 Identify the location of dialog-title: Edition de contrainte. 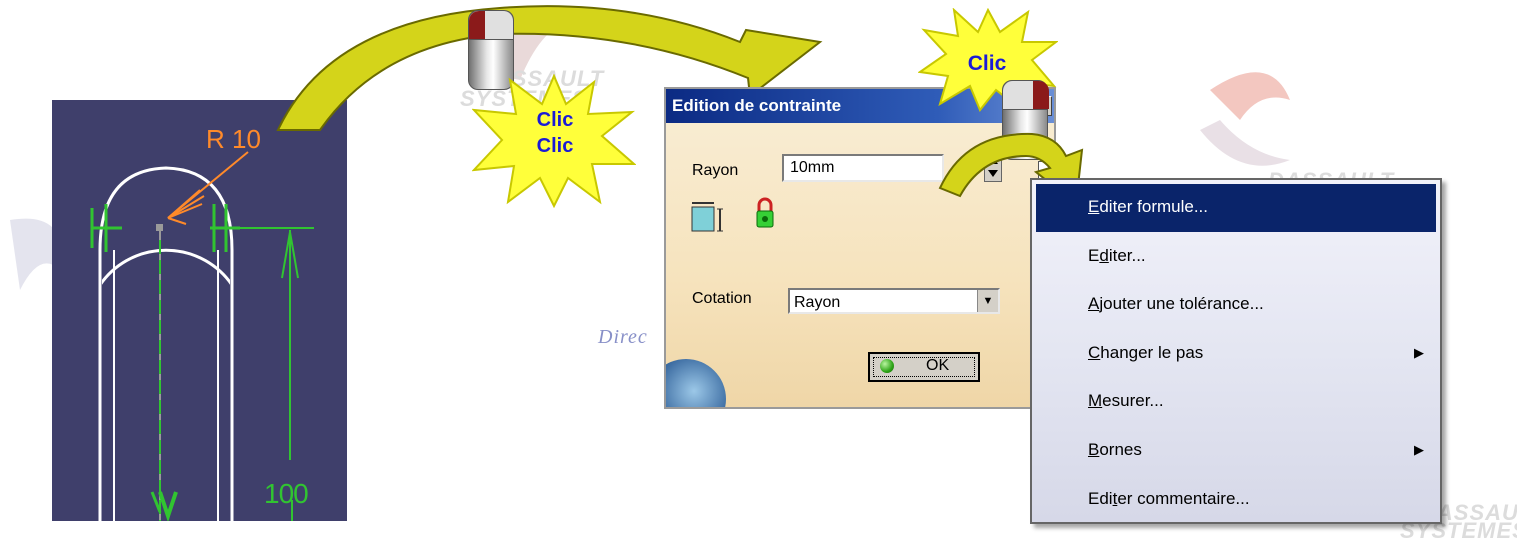
(757, 105).